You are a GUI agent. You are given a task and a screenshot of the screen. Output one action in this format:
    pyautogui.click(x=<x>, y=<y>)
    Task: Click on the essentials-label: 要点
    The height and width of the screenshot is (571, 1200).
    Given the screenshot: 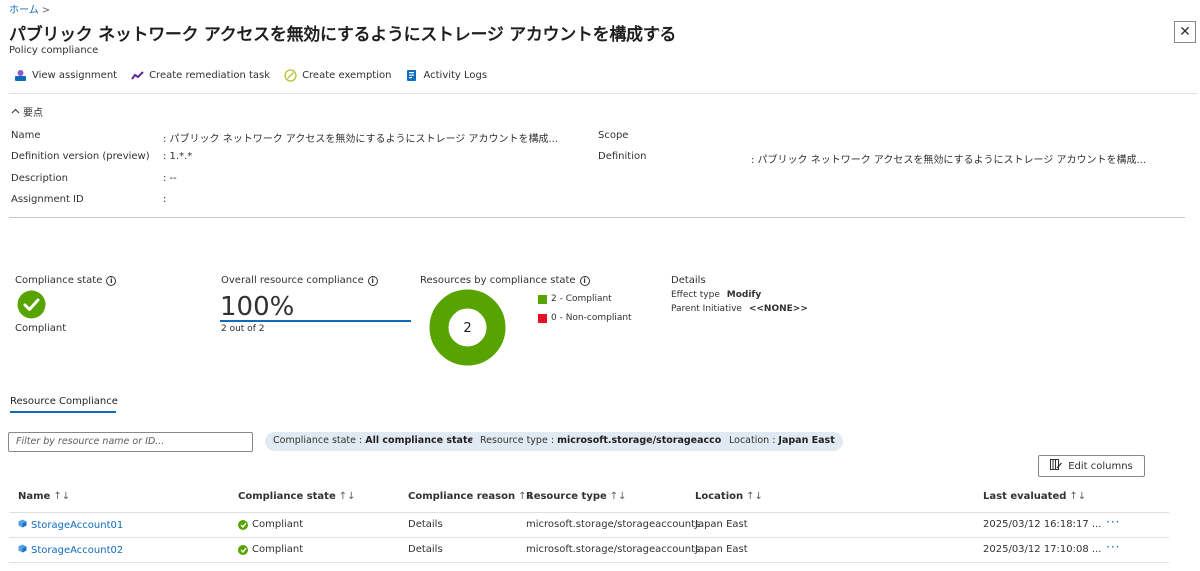 What is the action you would take?
    pyautogui.click(x=33, y=113)
    